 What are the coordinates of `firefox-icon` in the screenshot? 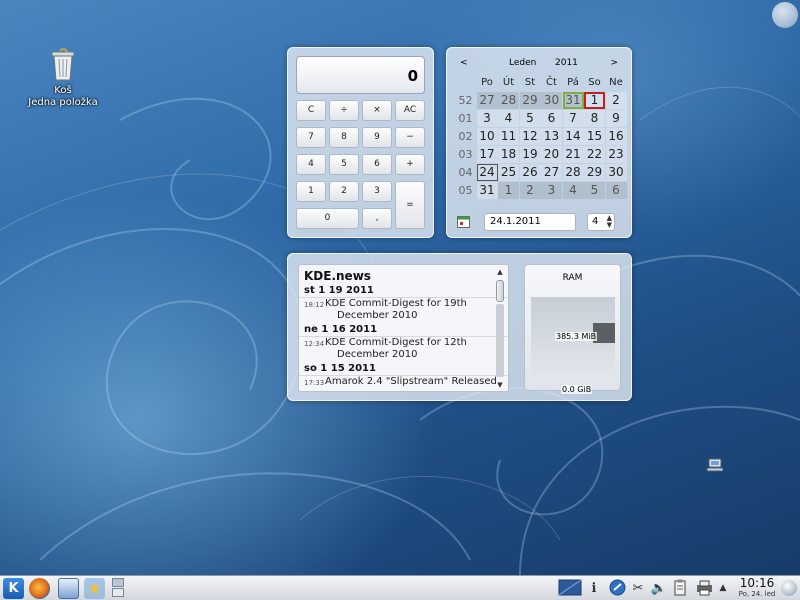 It's located at (39, 588).